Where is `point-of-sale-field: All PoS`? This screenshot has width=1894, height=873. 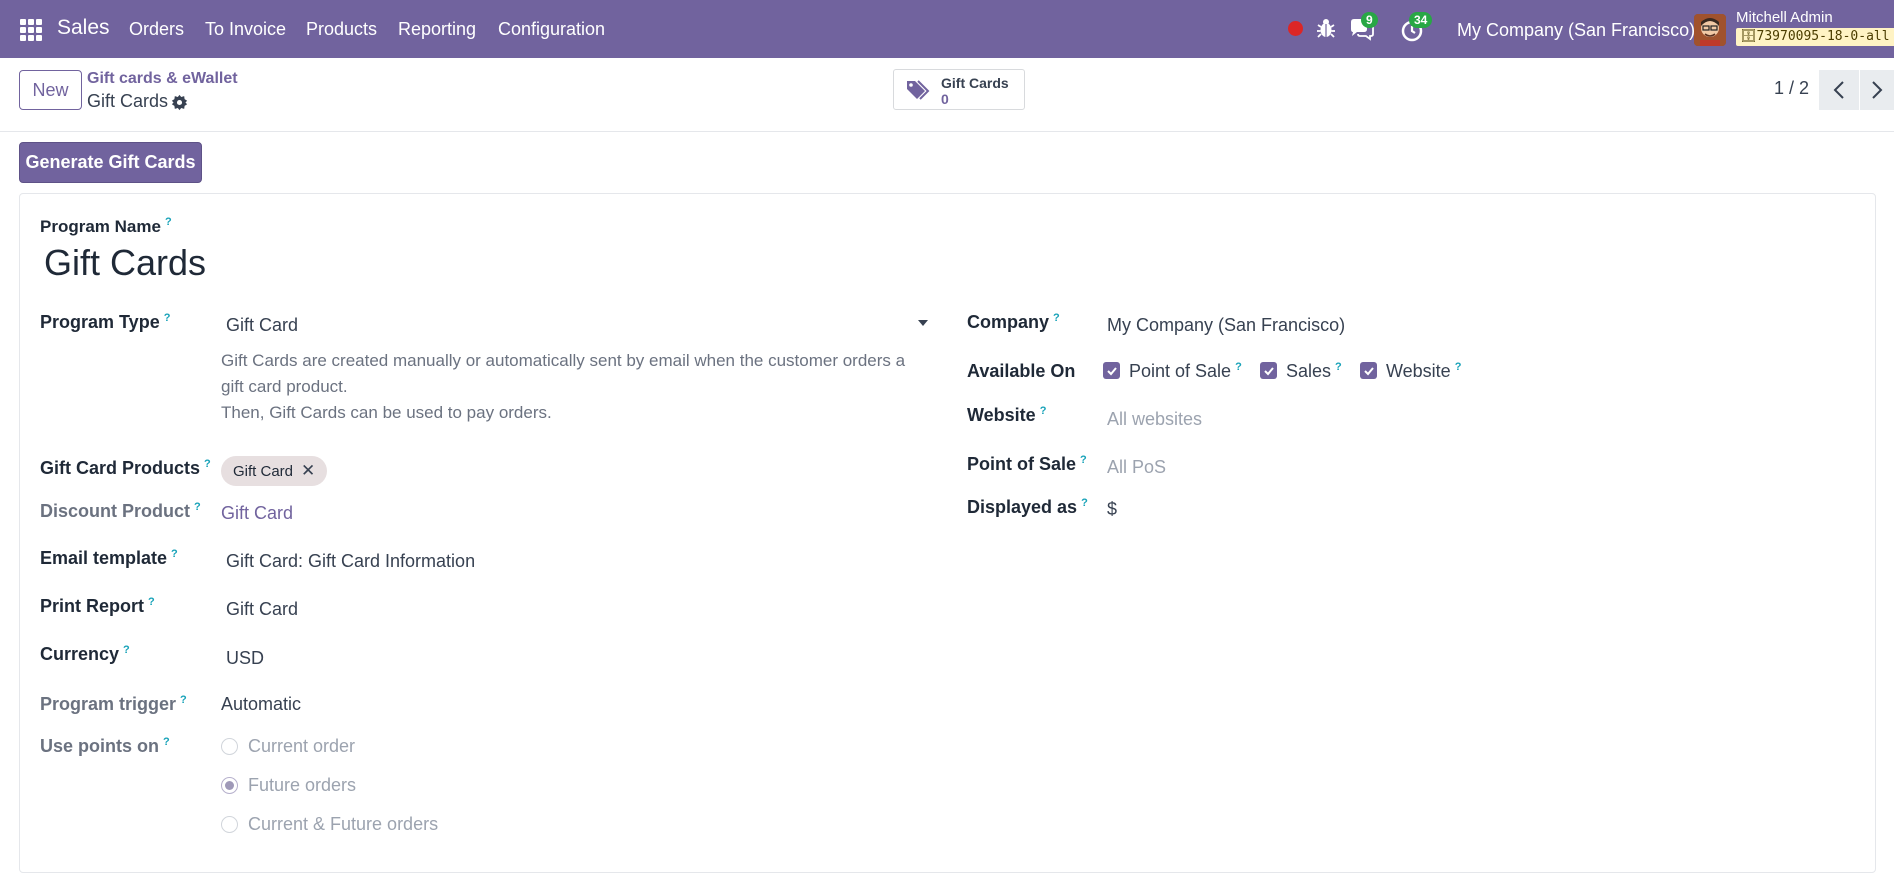 point-of-sale-field: All PoS is located at coordinates (1136, 467).